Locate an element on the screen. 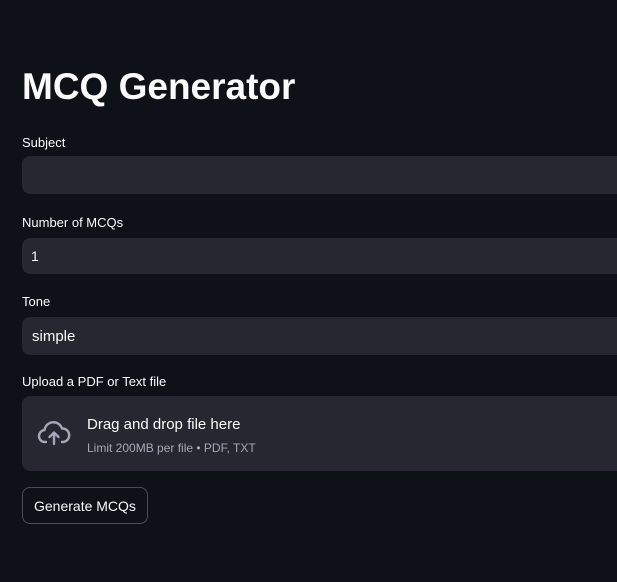  dropzone-title: Drag and drop file here is located at coordinates (164, 424).